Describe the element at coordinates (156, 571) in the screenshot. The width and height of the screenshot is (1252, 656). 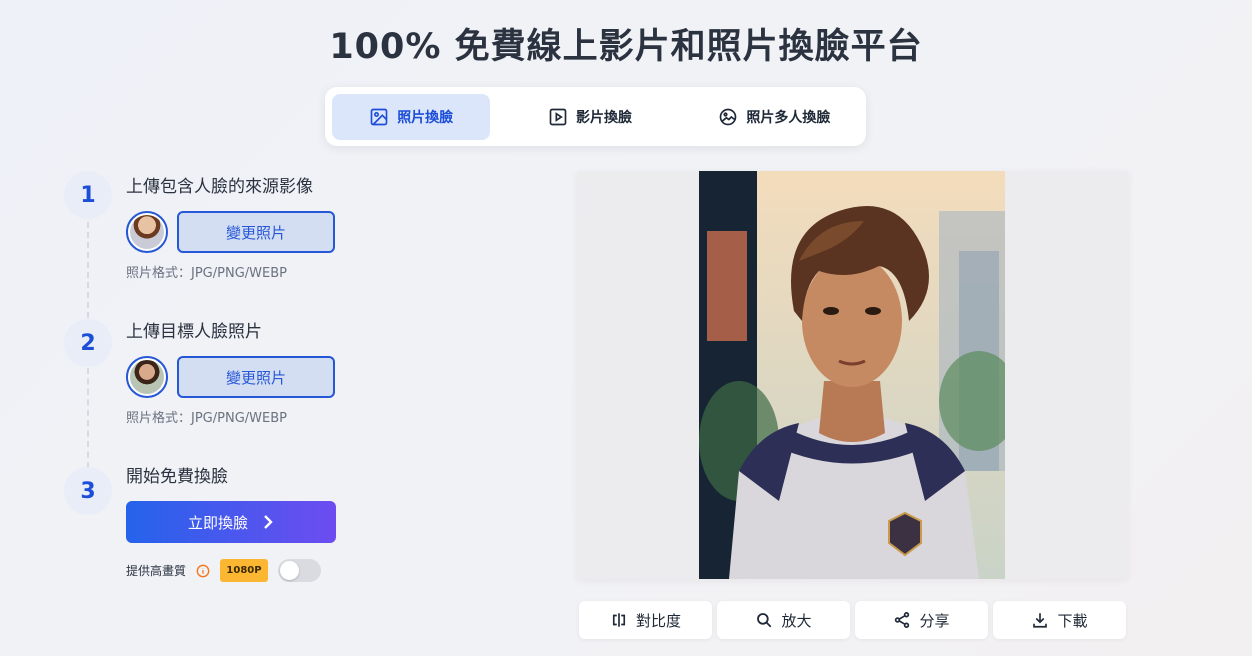
I see `hq-label: 提供高畫質` at that location.